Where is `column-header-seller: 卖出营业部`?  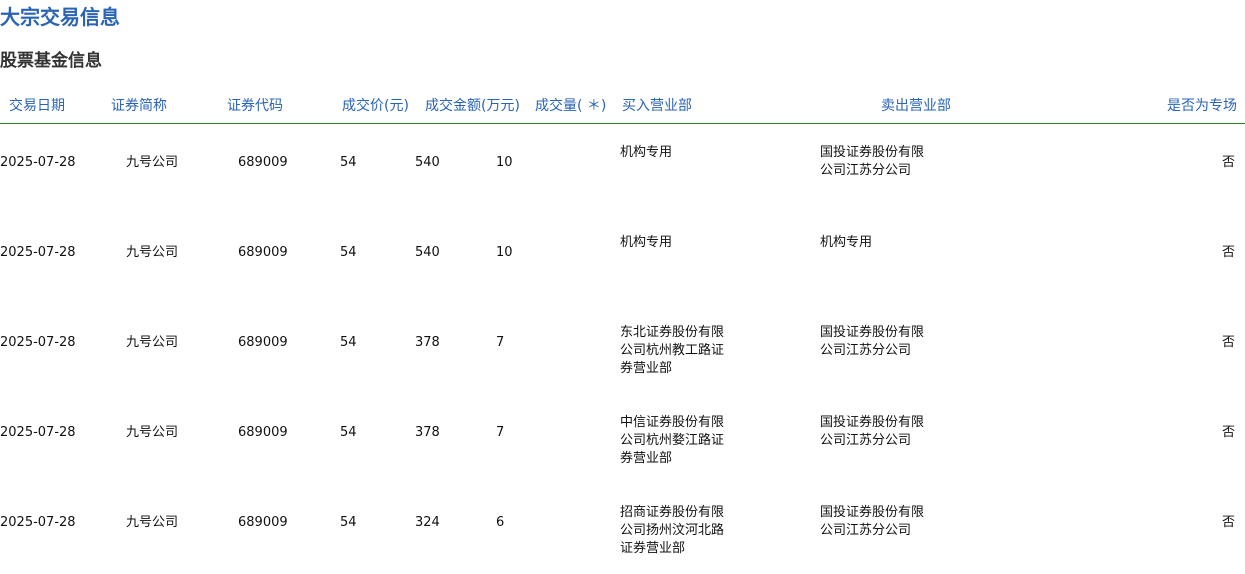
column-header-seller: 卖出营业部 is located at coordinates (916, 106).